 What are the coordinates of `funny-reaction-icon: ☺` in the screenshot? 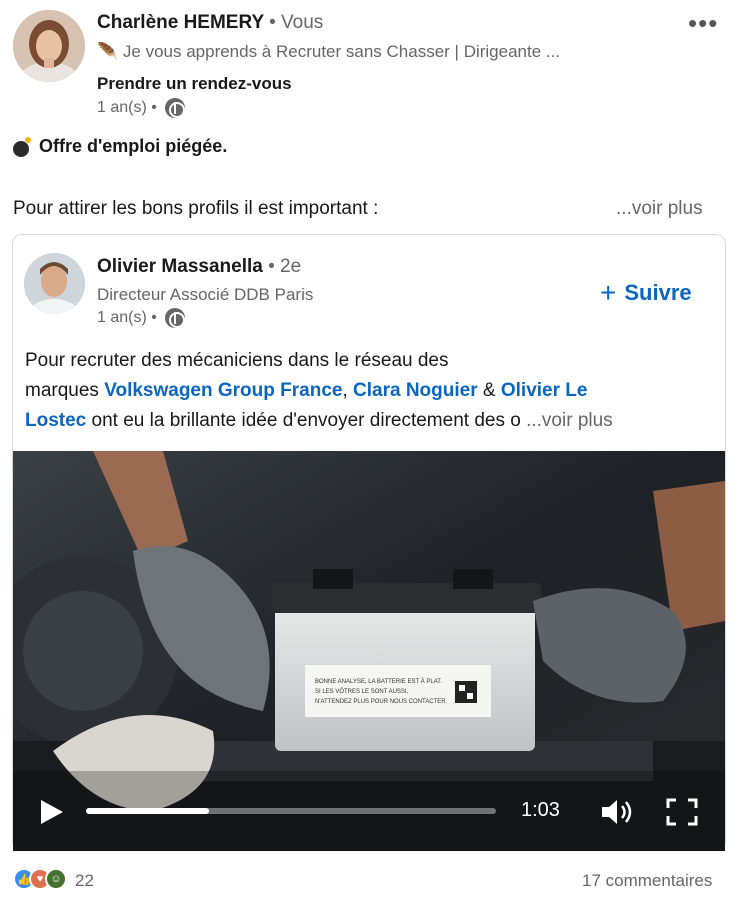 It's located at (56, 879).